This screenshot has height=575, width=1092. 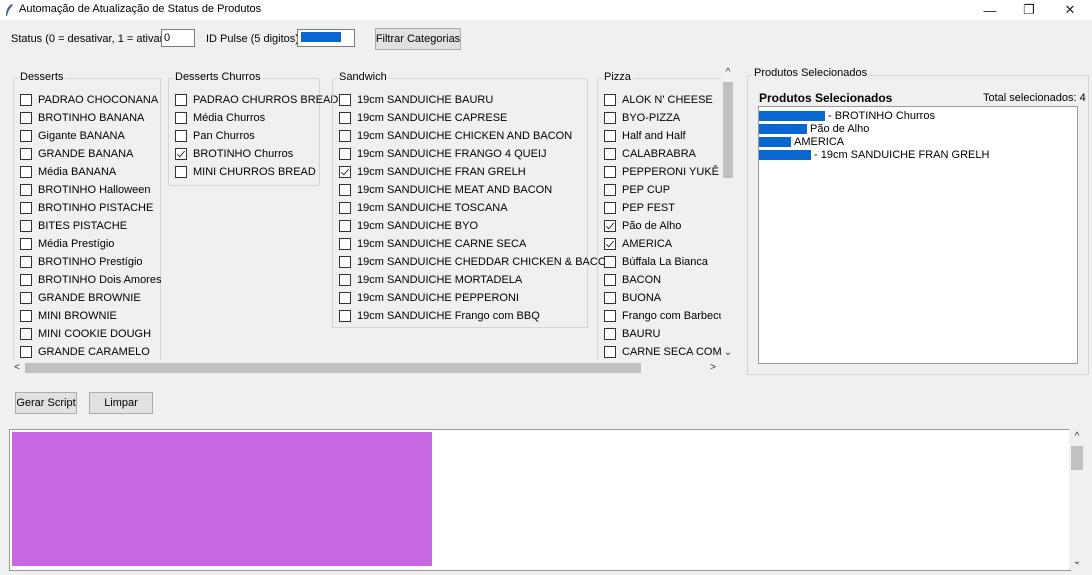 I want to click on list-item: AMERICA, so click(x=801, y=141).